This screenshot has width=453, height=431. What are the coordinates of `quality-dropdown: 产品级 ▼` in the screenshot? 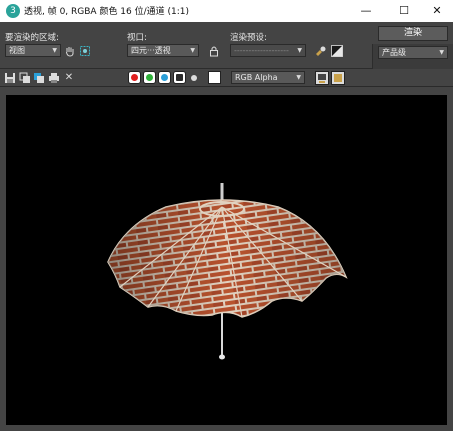 It's located at (413, 52).